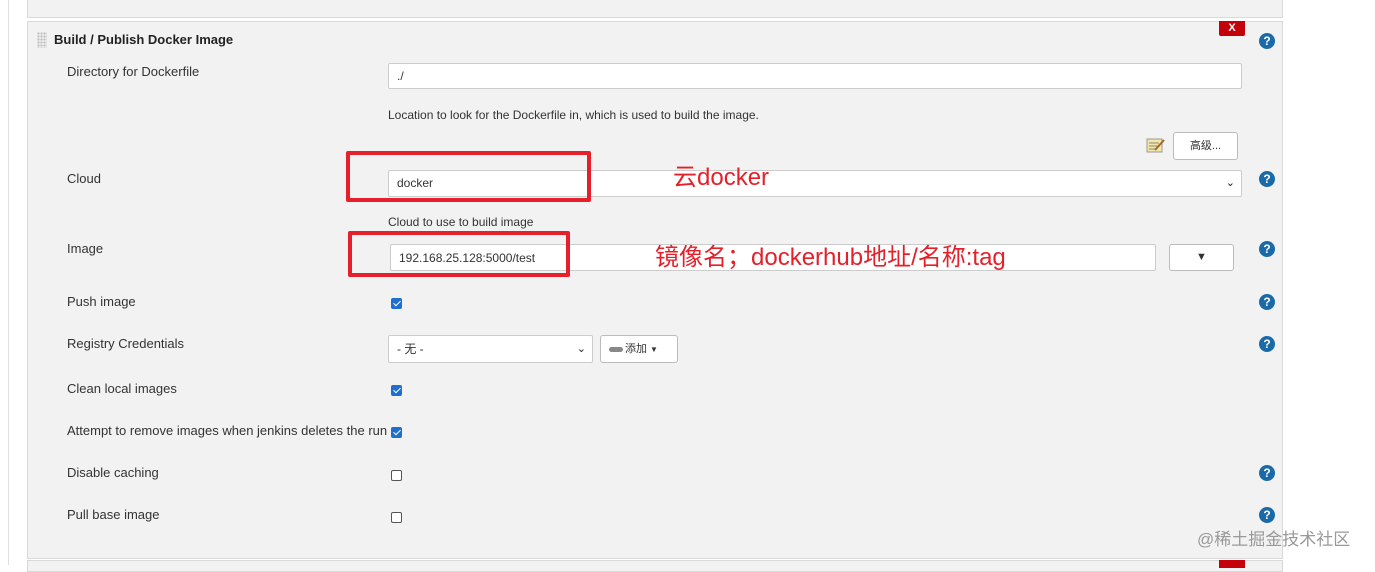  What do you see at coordinates (830, 257) in the screenshot?
I see `image-annotation: 镜像名；dockerhub地址/名称:tag` at bounding box center [830, 257].